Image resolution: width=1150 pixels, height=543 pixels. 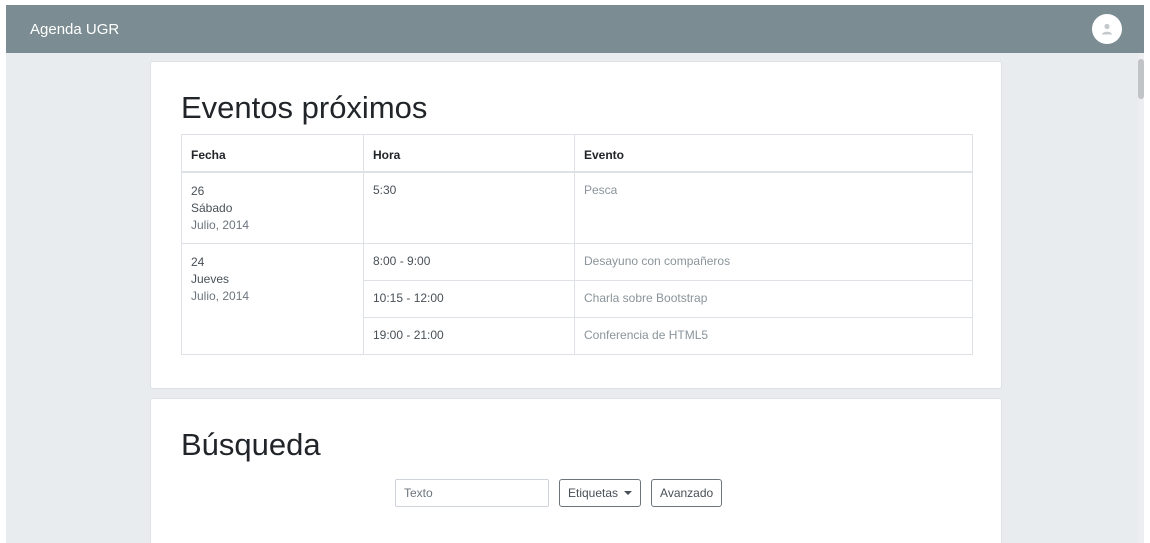 I want to click on scrollbar-thumb, so click(x=1141, y=79).